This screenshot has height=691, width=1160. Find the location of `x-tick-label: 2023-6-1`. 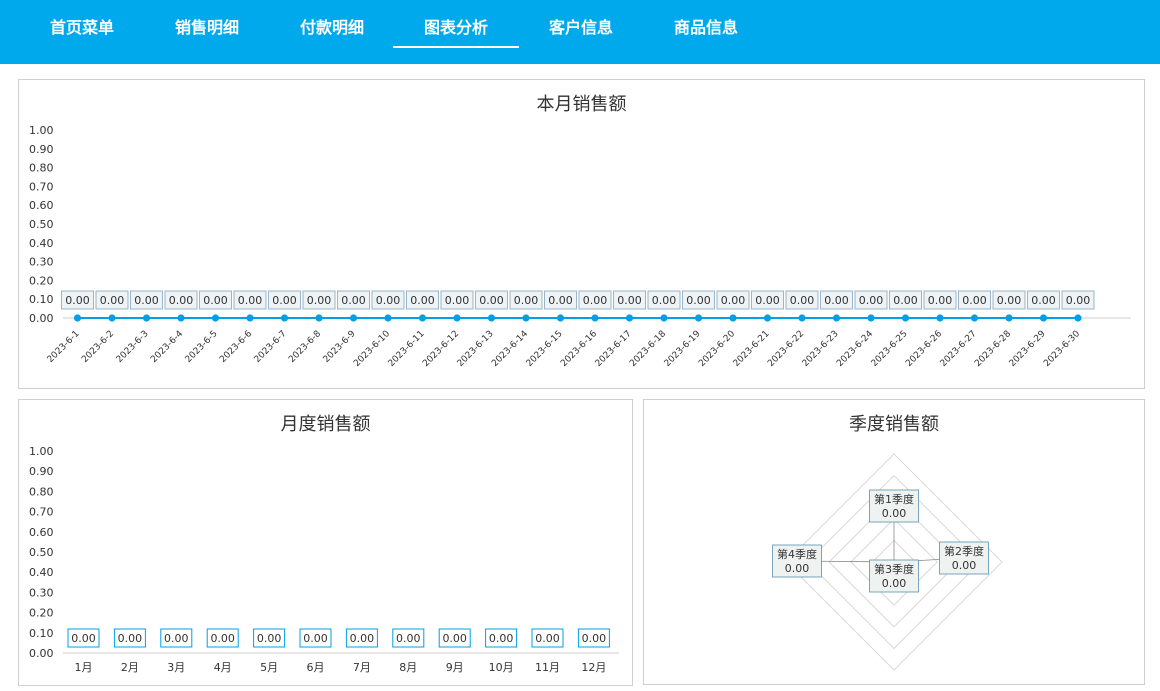

x-tick-label: 2023-6-1 is located at coordinates (64, 347).